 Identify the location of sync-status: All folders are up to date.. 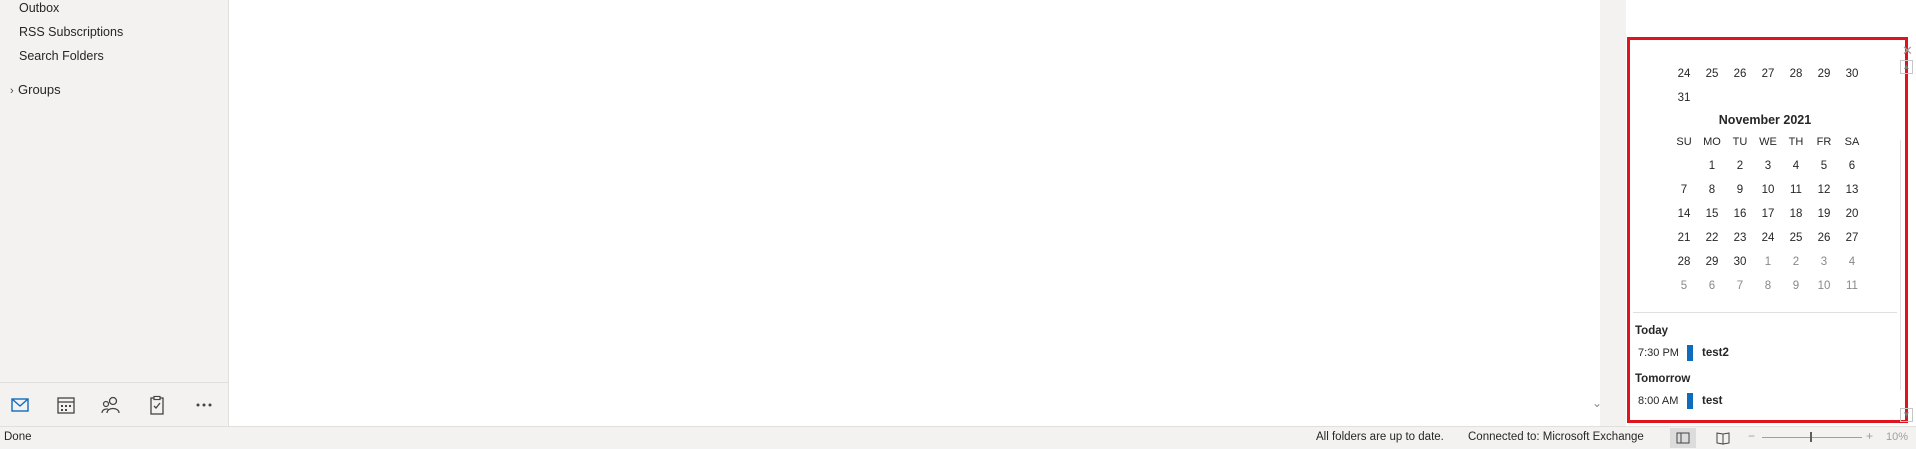
(1380, 437).